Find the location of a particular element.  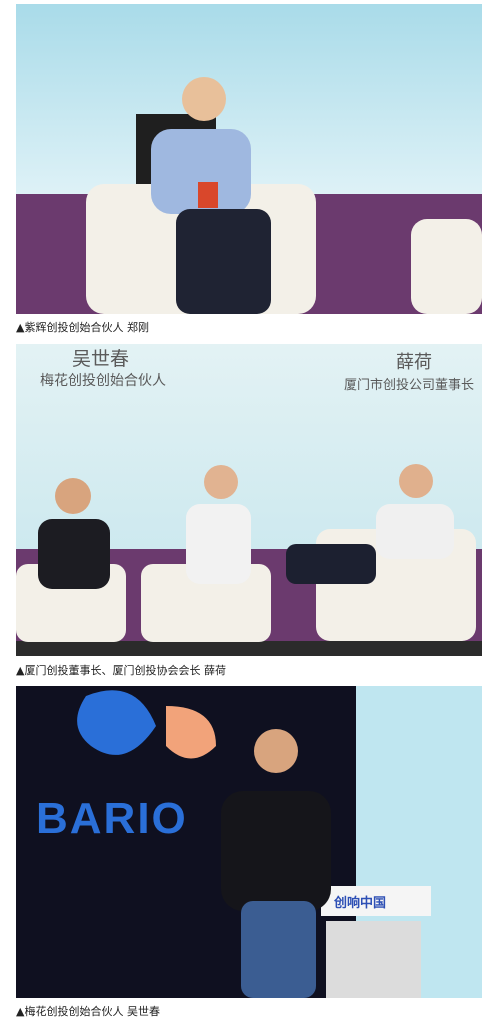

photo-3-caption: ▲梅花创投创始合伙人 吴世春 is located at coordinates (88, 1011).